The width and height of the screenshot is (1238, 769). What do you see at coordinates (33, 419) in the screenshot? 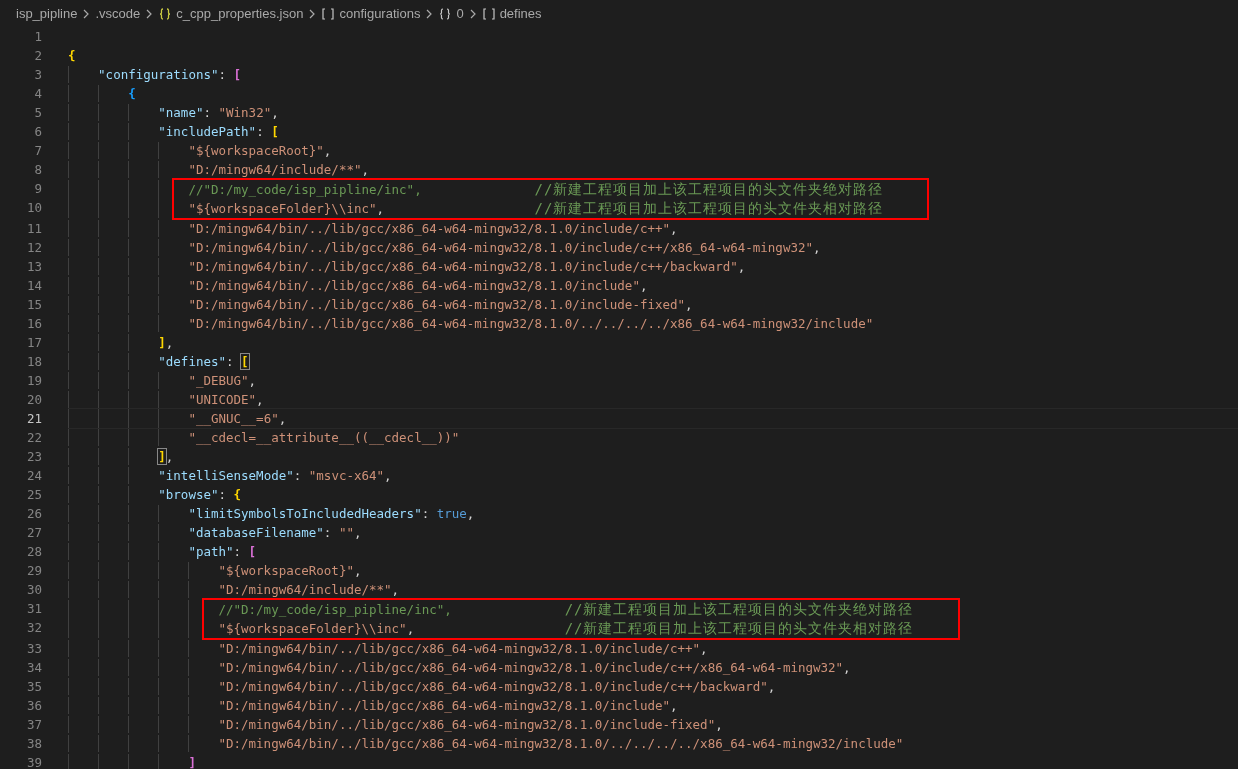
I see `line-number: 21` at bounding box center [33, 419].